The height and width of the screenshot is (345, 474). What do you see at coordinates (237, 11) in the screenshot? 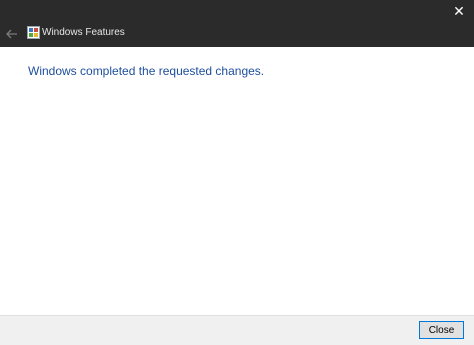
I see `title-bar: ✕` at bounding box center [237, 11].